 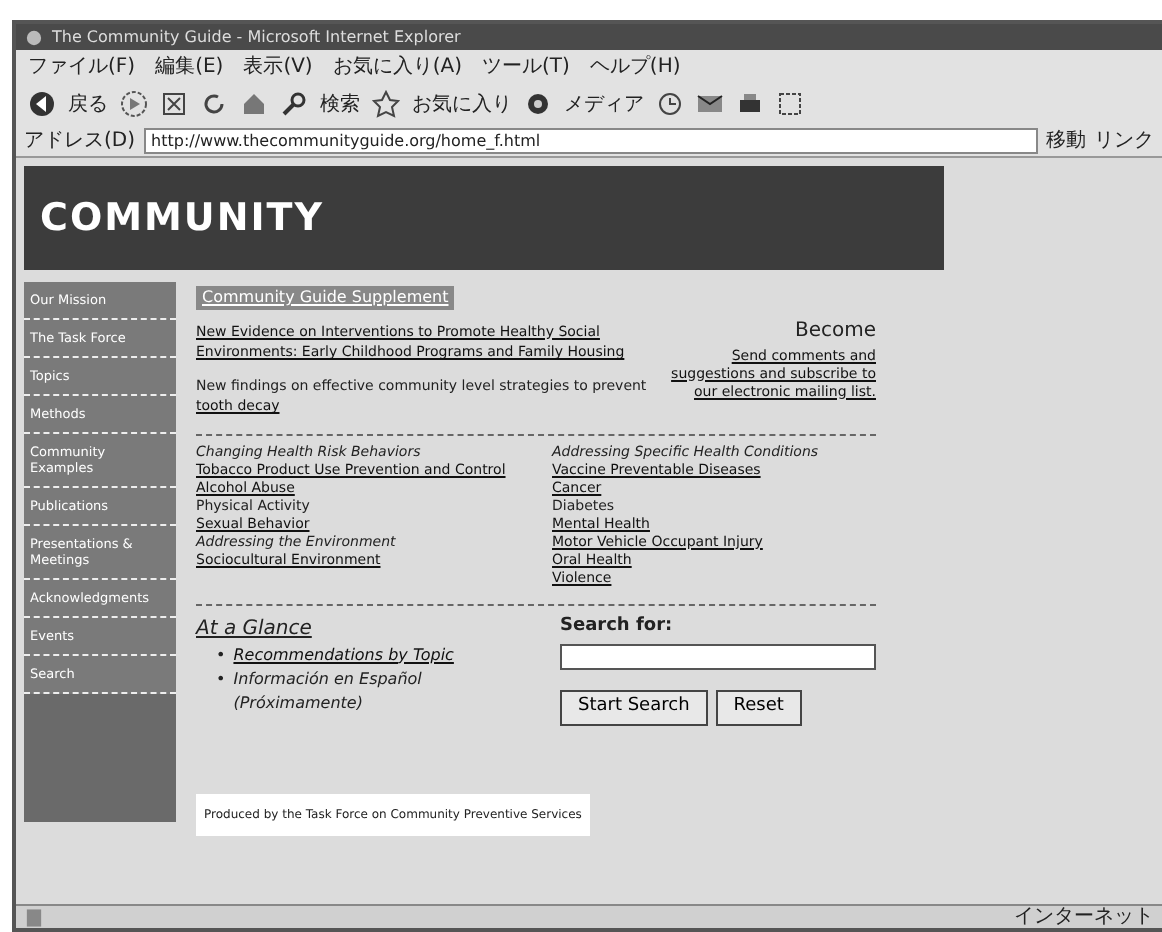 What do you see at coordinates (340, 104) in the screenshot?
I see `toolbar-label: 検索` at bounding box center [340, 104].